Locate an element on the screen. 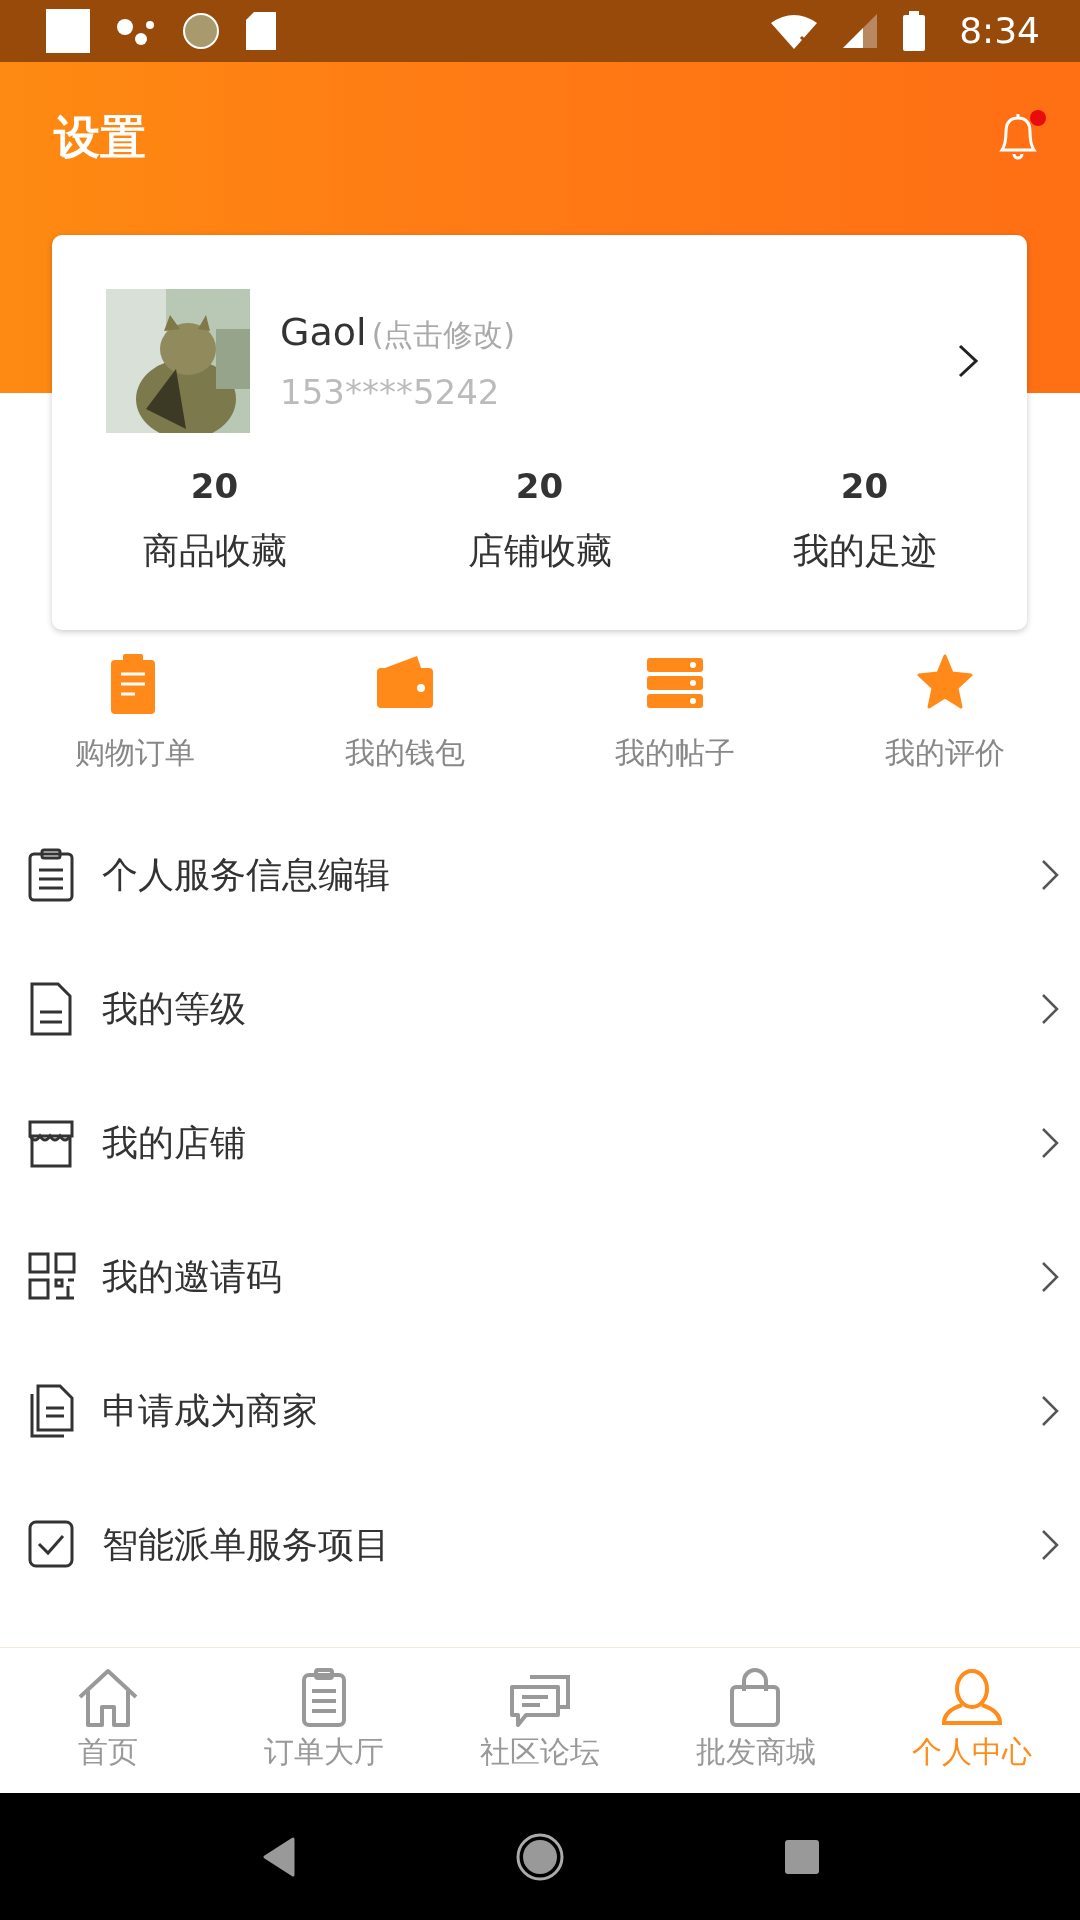 This screenshot has width=1080, height=1920. menu-item: 我的店铺 is located at coordinates (540, 1143).